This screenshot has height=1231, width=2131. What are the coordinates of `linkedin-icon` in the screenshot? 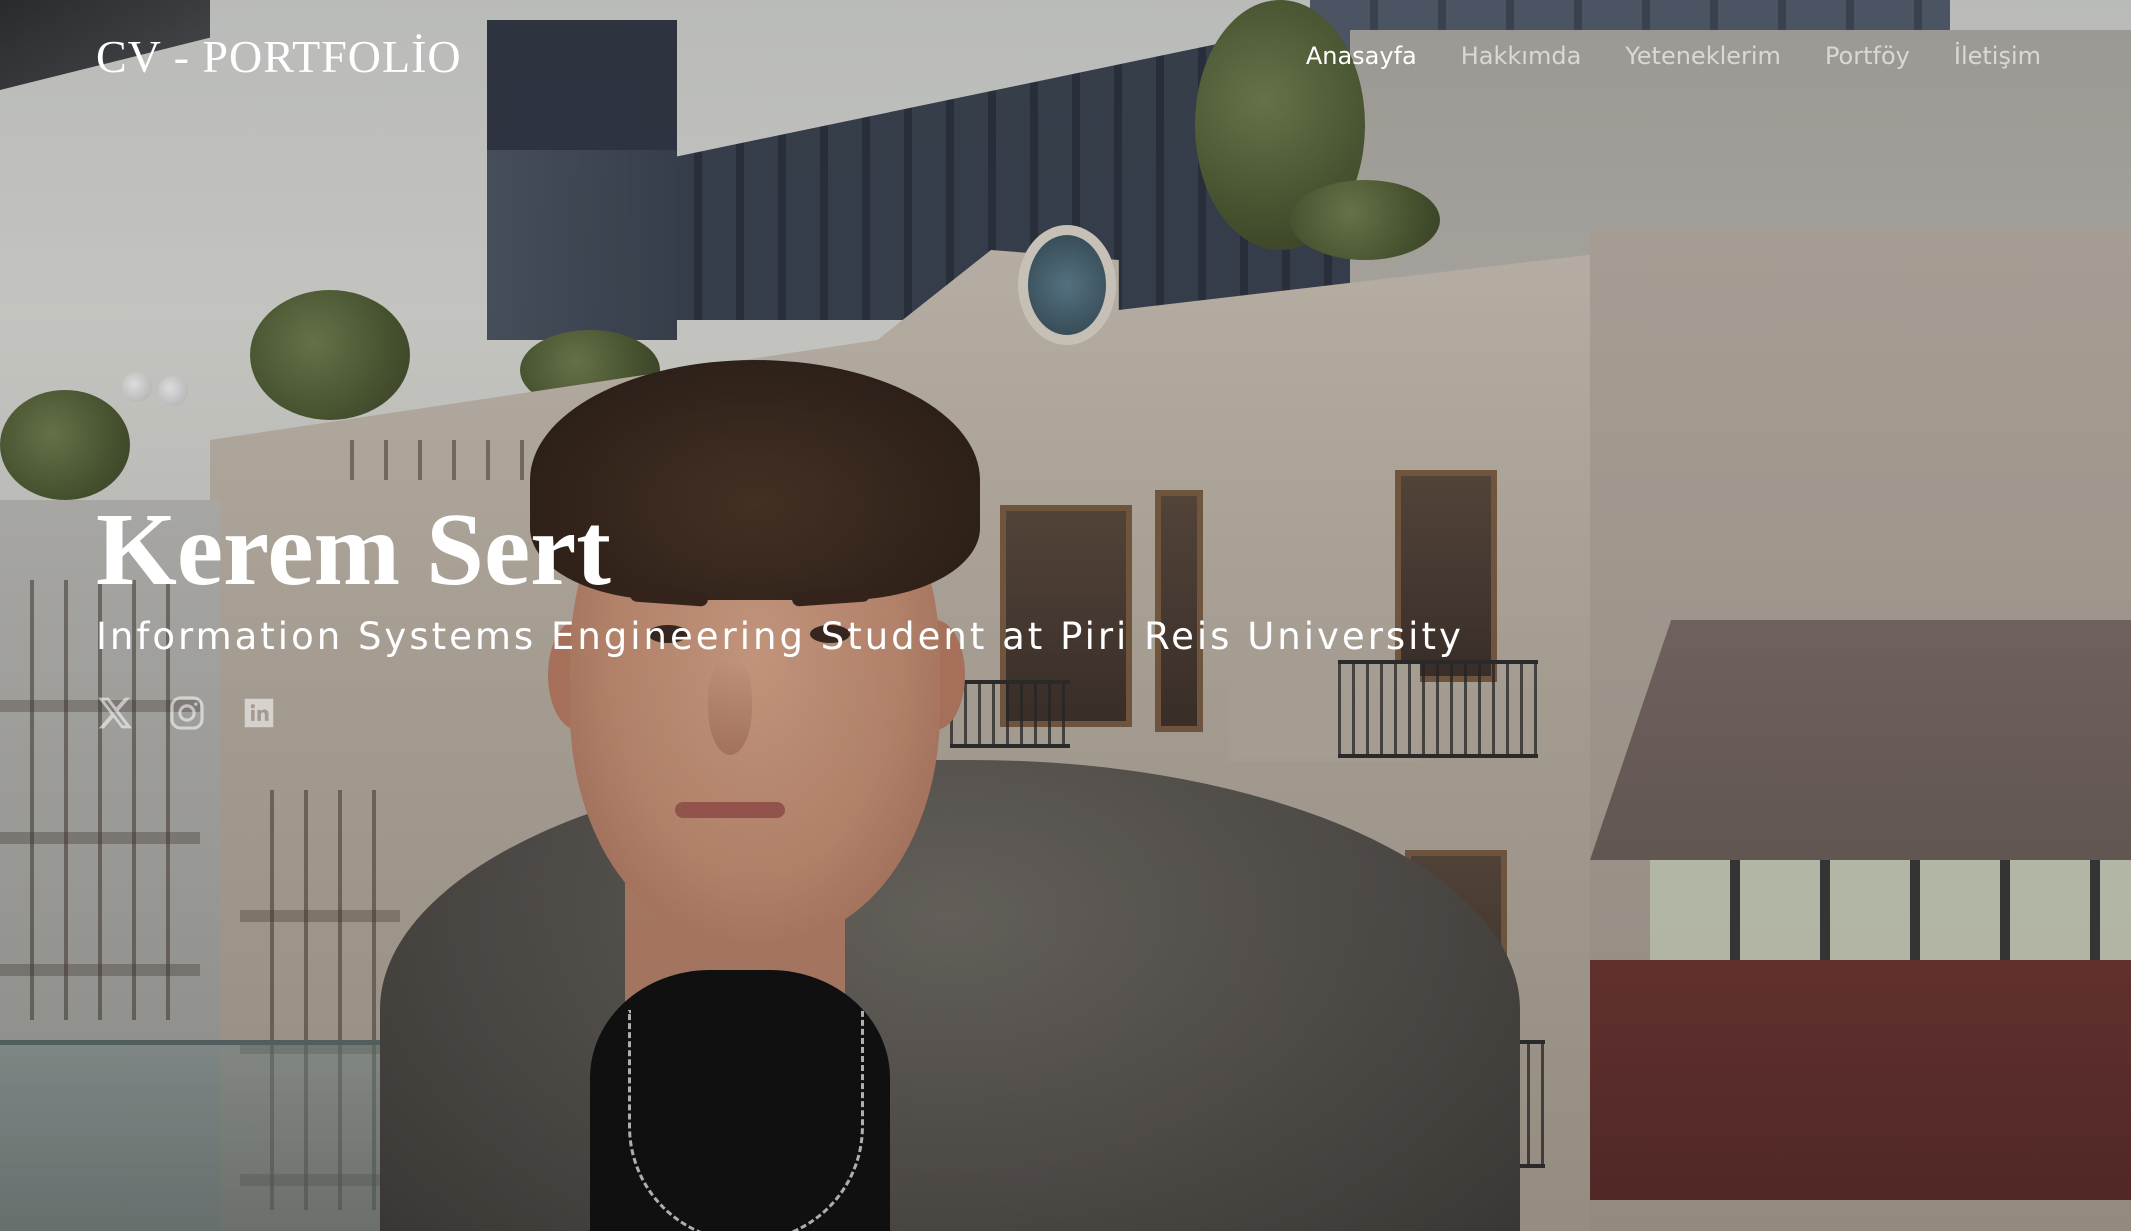 It's located at (259, 713).